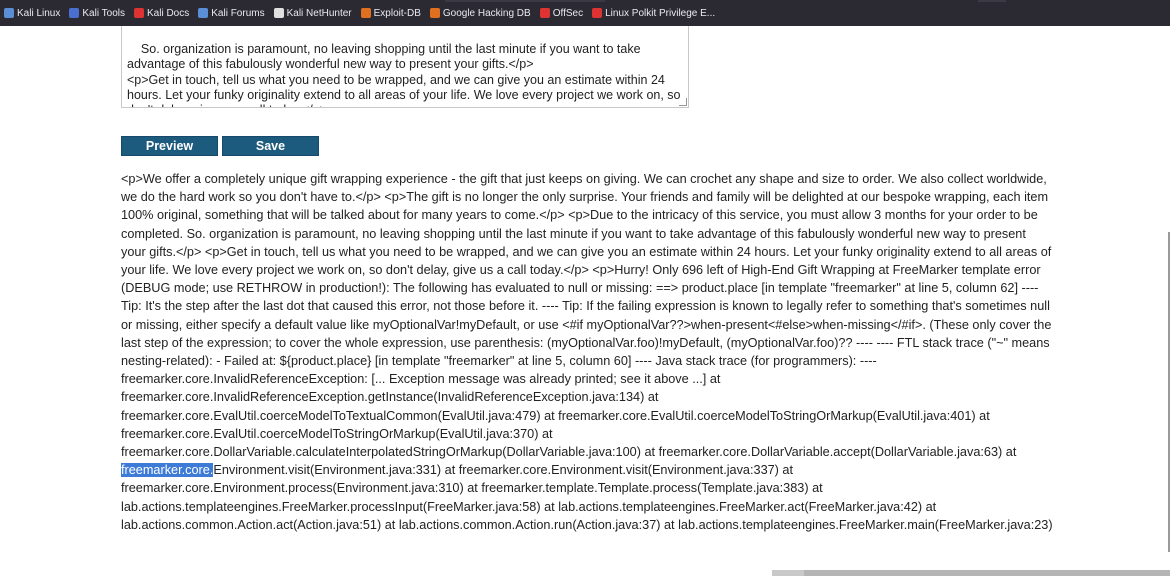 Image resolution: width=1170 pixels, height=576 pixels. I want to click on selected-text: freemarker.core., so click(167, 470).